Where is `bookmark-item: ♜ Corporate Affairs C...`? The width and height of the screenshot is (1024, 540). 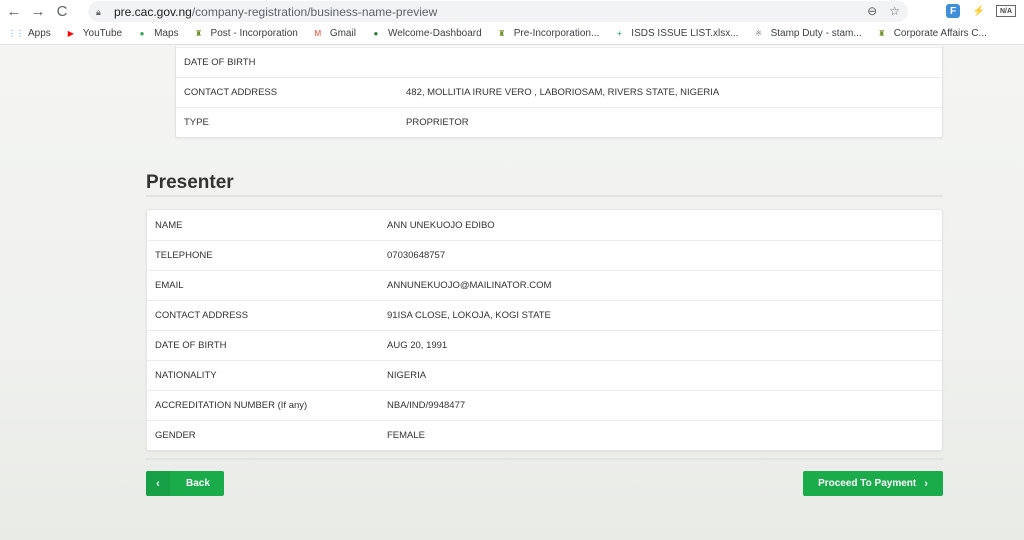 bookmark-item: ♜ Corporate Affairs C... is located at coordinates (931, 34).